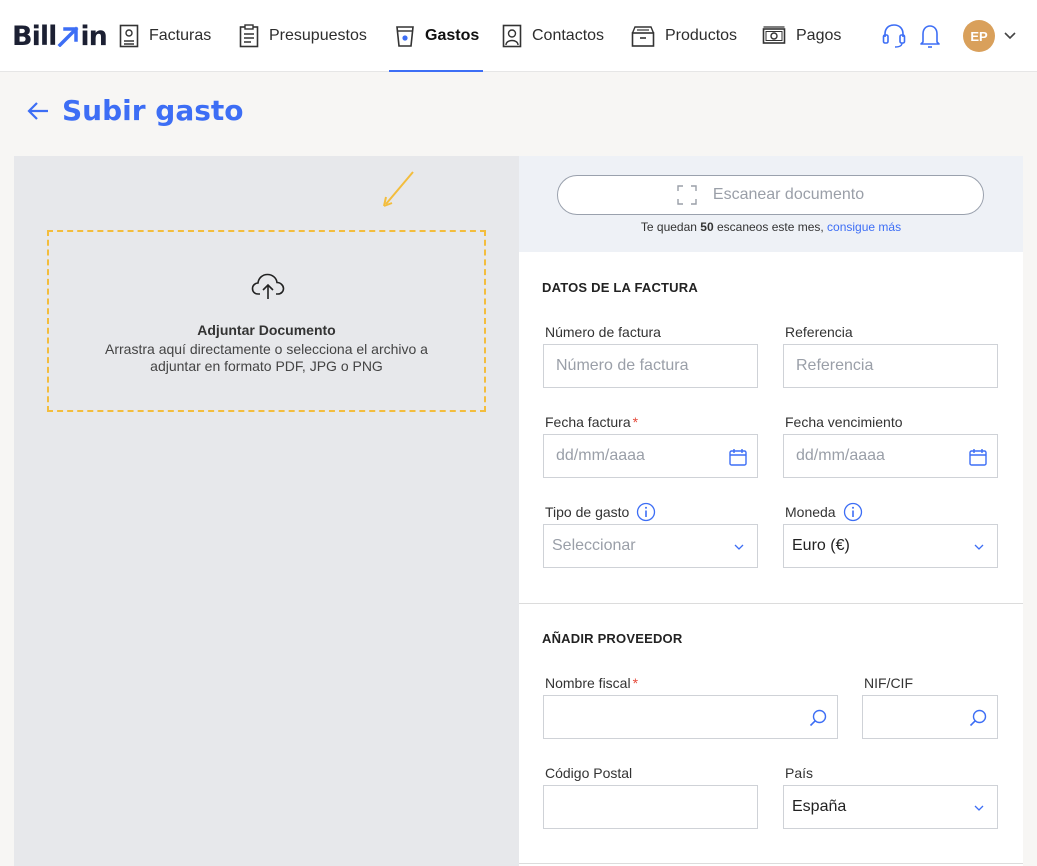 Image resolution: width=1037 pixels, height=866 pixels. I want to click on country-label: País, so click(799, 773).